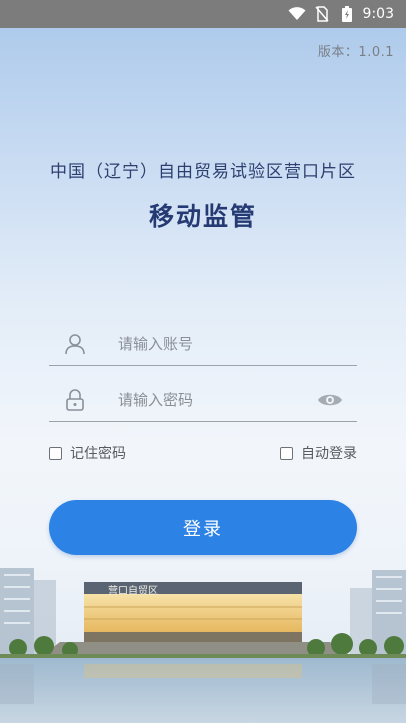 This screenshot has height=723, width=406. What do you see at coordinates (217, 399) in the screenshot?
I see `password-input` at bounding box center [217, 399].